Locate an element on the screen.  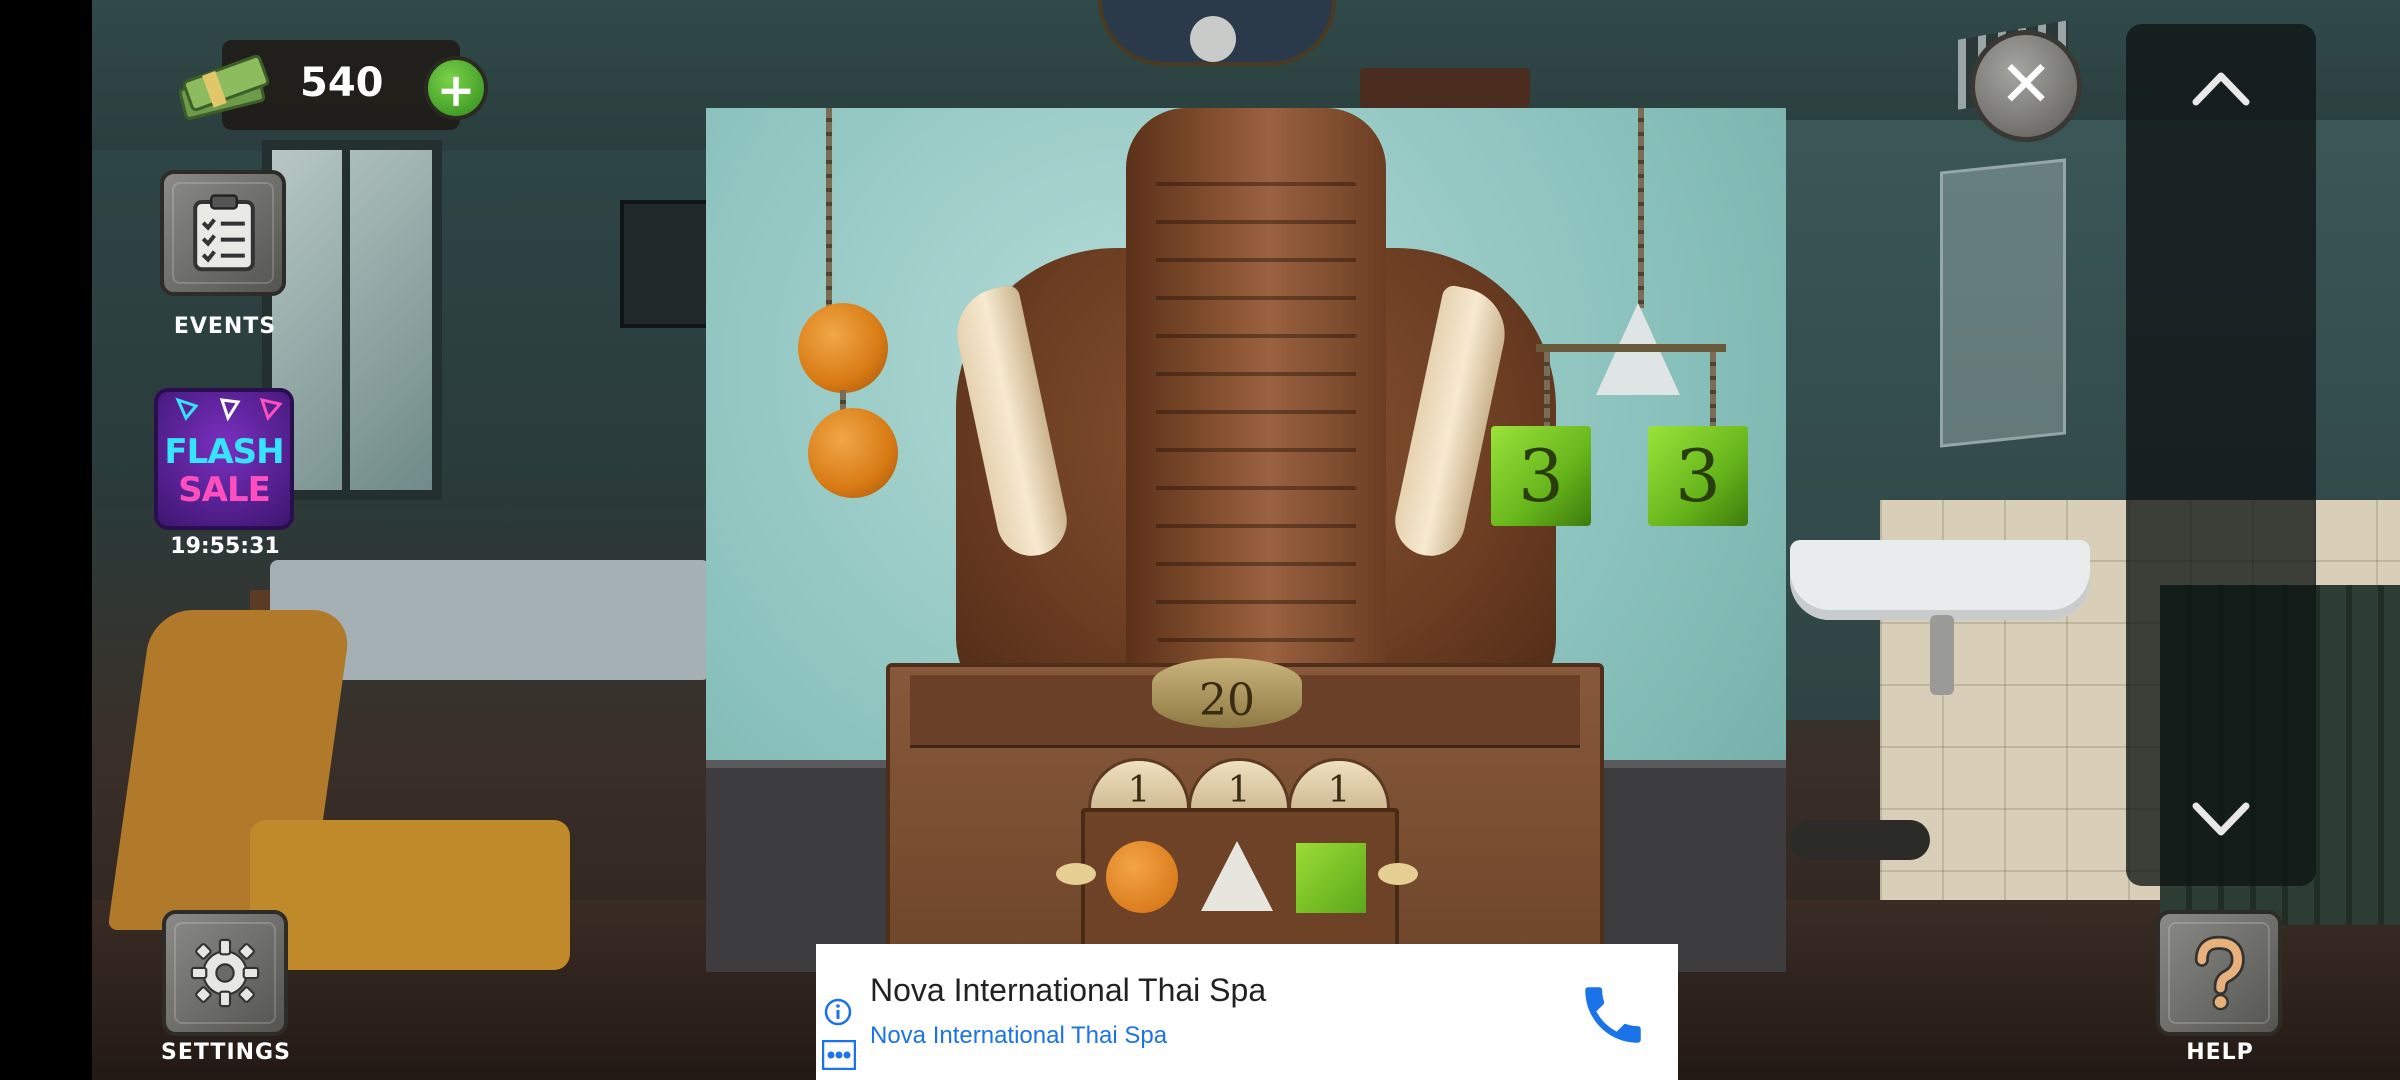
room-vent is located at coordinates (1445, 88).